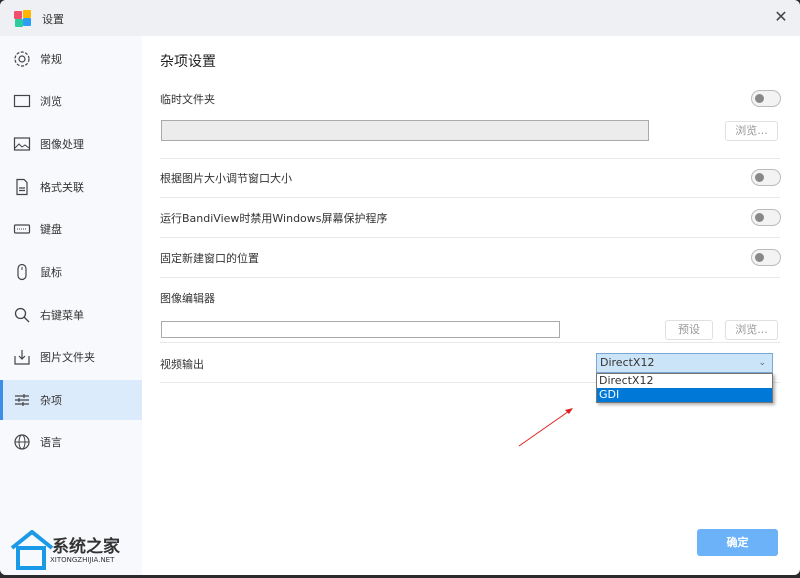 Image resolution: width=800 pixels, height=578 pixels. I want to click on mouse-icon, so click(22, 272).